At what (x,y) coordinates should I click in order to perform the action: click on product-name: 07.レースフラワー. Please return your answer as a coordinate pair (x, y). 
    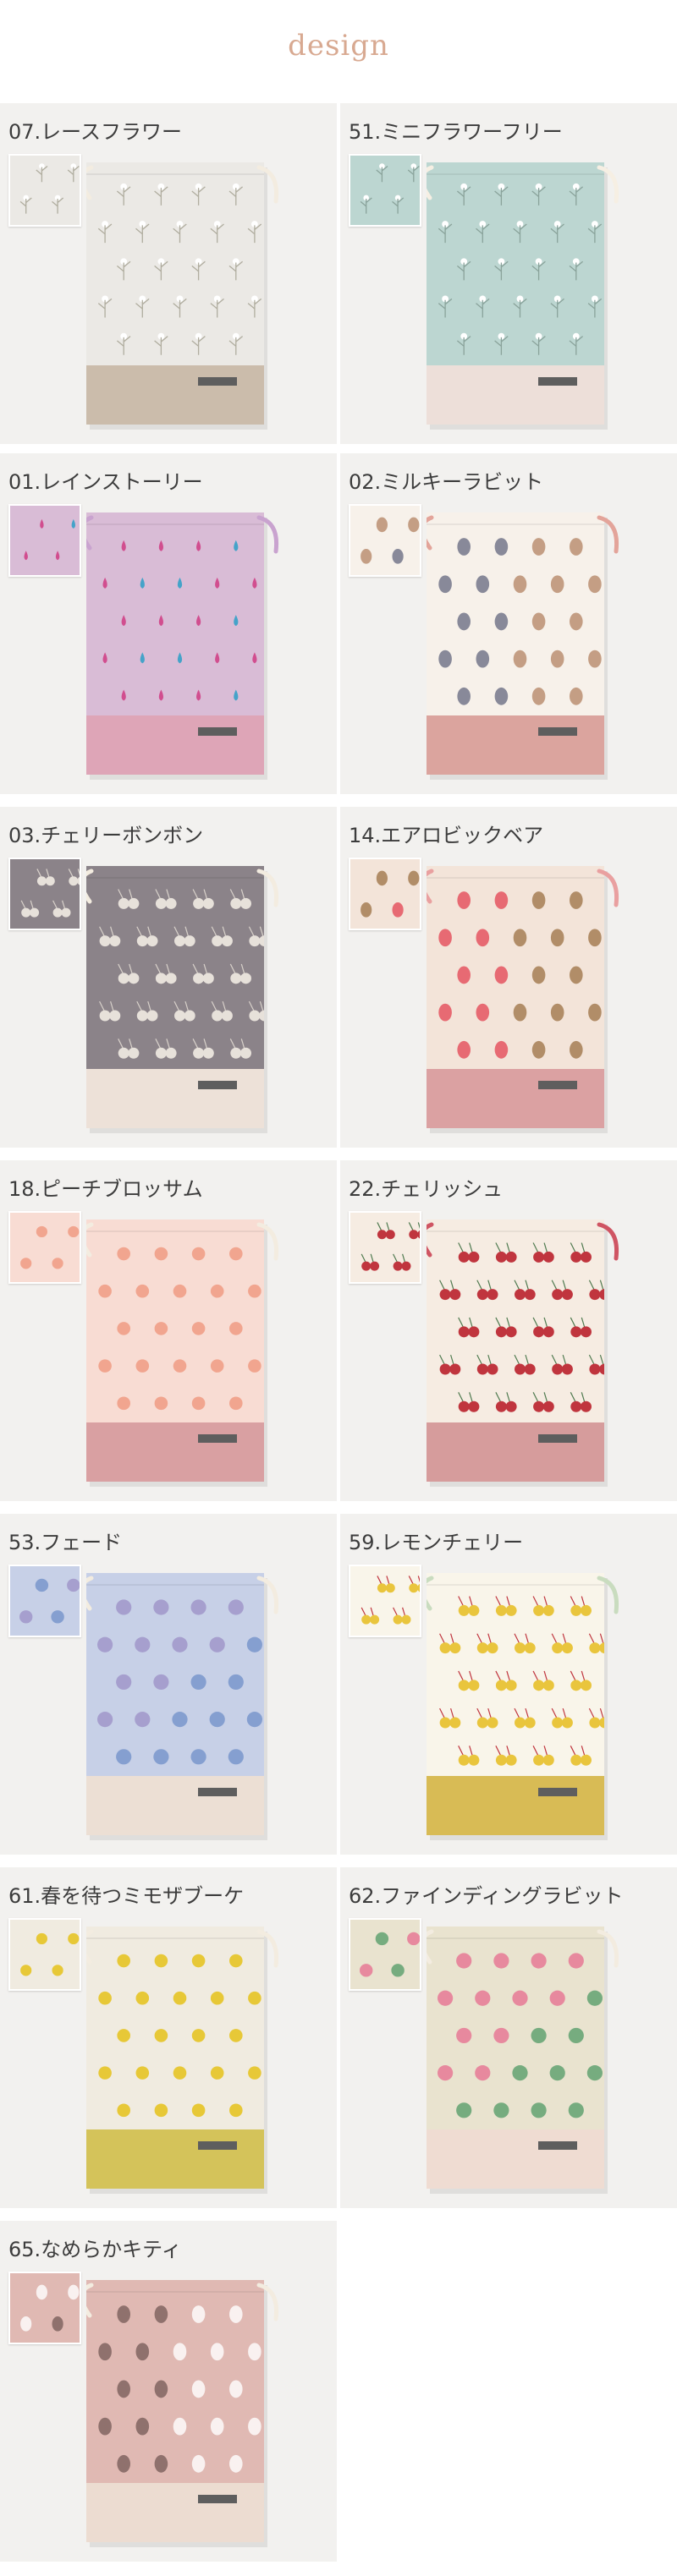
    Looking at the image, I should click on (95, 132).